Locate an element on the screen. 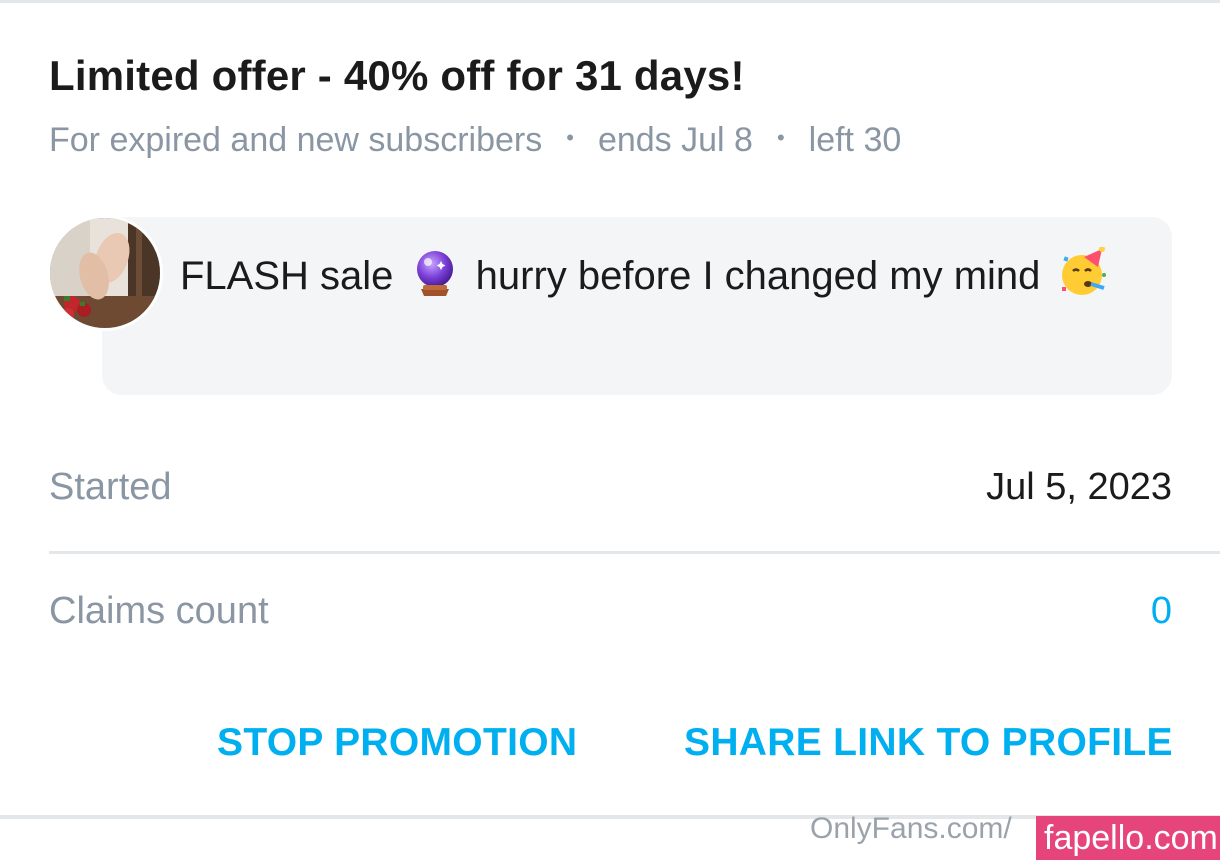 The width and height of the screenshot is (1220, 860). fapello-watermark: fapello.com is located at coordinates (1128, 838).